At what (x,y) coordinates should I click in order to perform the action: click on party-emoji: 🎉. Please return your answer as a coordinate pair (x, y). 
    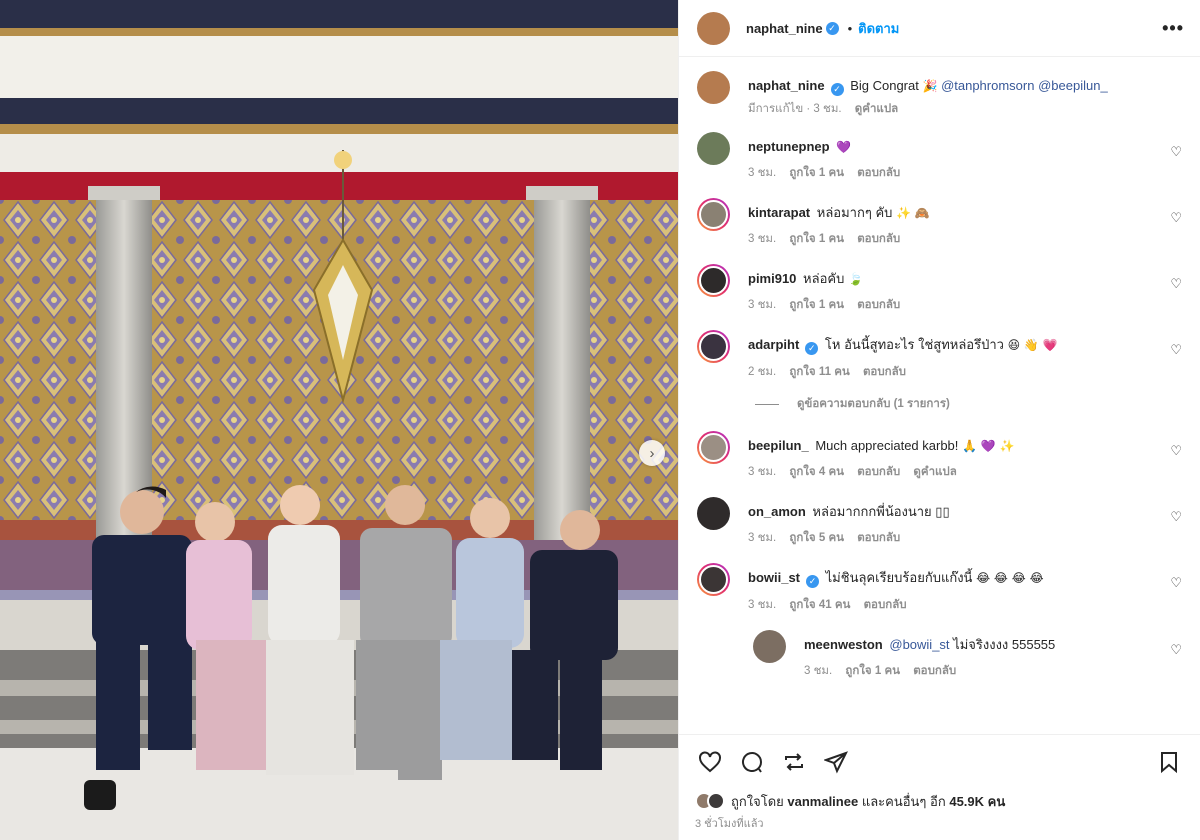
    Looking at the image, I should click on (930, 86).